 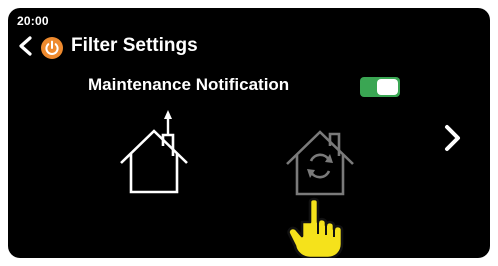 What do you see at coordinates (33, 21) in the screenshot?
I see `status-time: 20:00` at bounding box center [33, 21].